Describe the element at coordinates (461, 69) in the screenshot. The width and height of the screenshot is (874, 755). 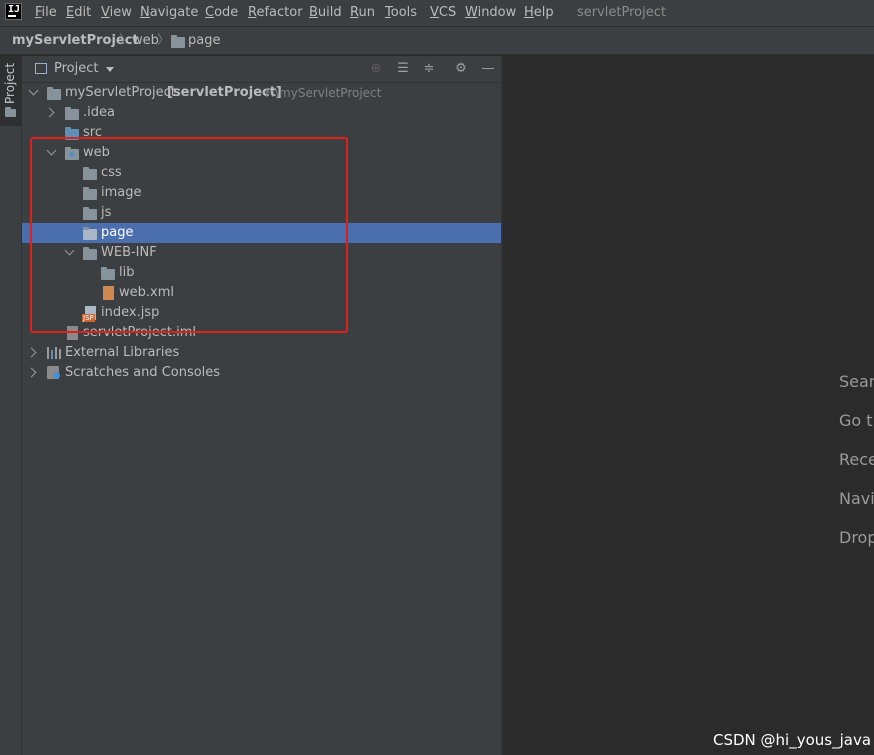
I see `gear-icon: ⚙` at that location.